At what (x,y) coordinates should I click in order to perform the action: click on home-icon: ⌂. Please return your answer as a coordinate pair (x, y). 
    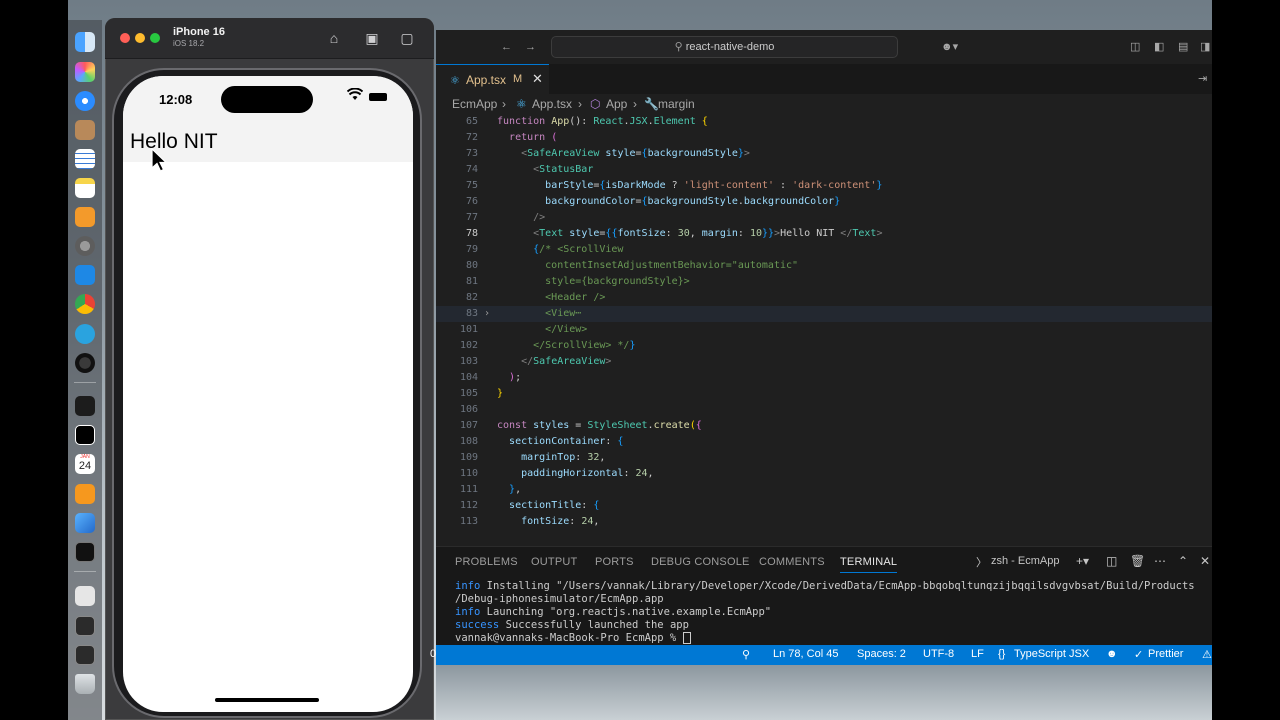
    Looking at the image, I should click on (334, 38).